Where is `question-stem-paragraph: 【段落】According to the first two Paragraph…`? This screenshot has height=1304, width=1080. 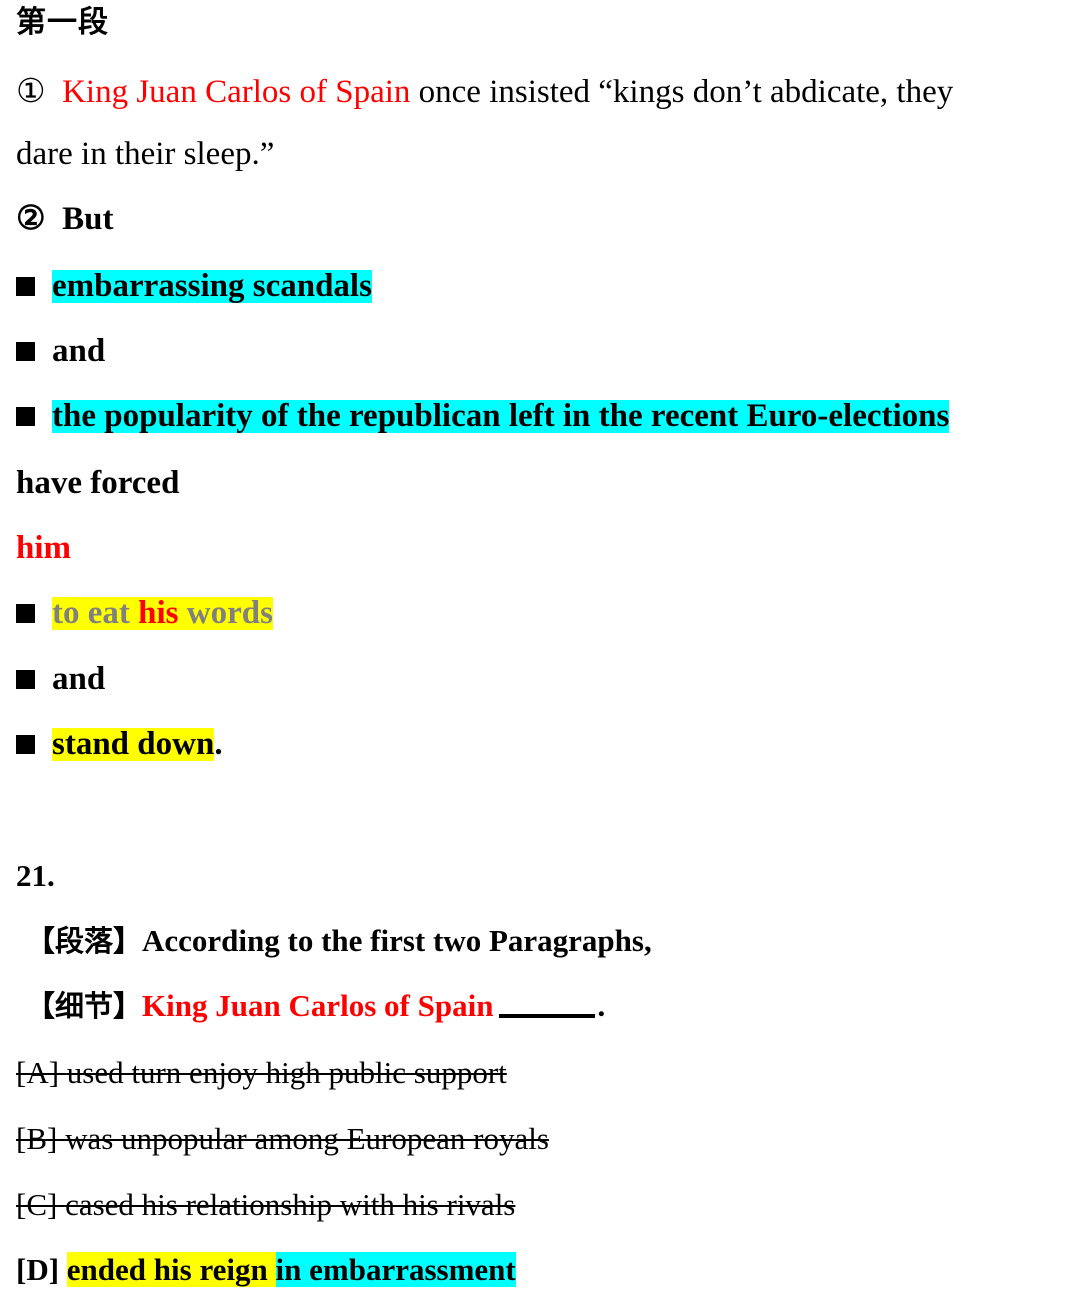
question-stem-paragraph: 【段落】According to the first two Paragraph… is located at coordinates (339, 940).